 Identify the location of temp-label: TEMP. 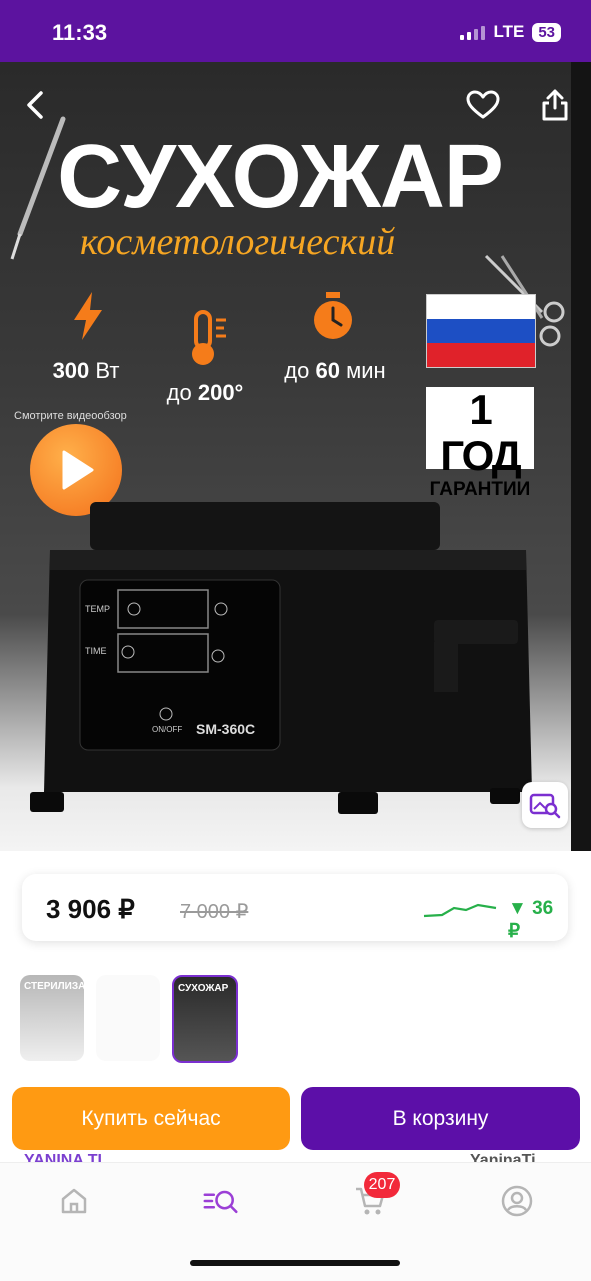
(97, 609).